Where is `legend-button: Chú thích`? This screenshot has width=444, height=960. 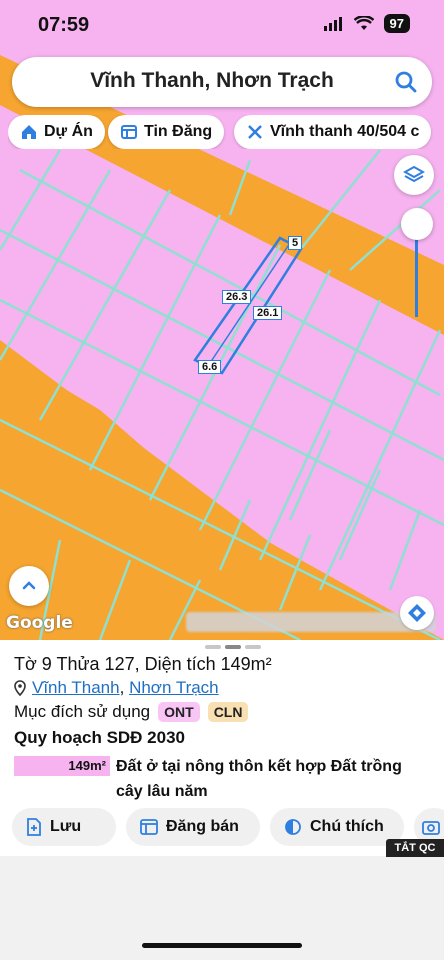
legend-button: Chú thích is located at coordinates (337, 827).